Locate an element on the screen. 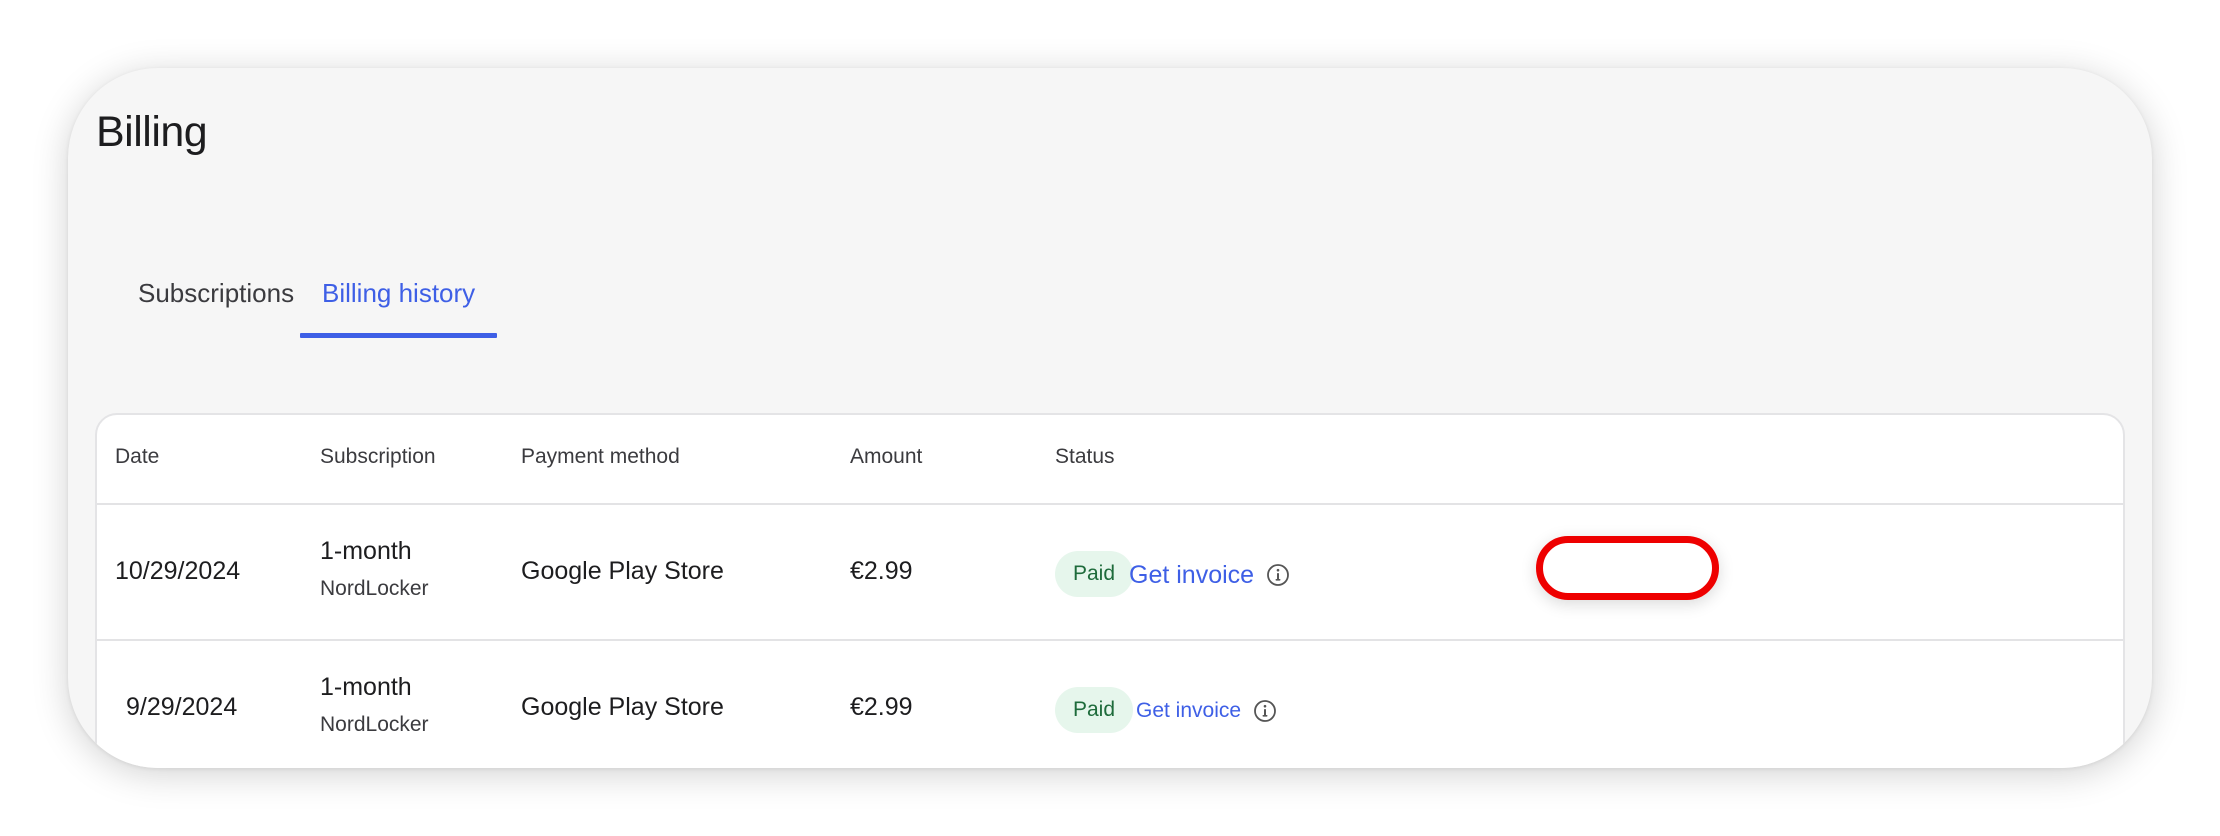 This screenshot has width=2220, height=836. row-date: 10/29/2024 is located at coordinates (178, 571).